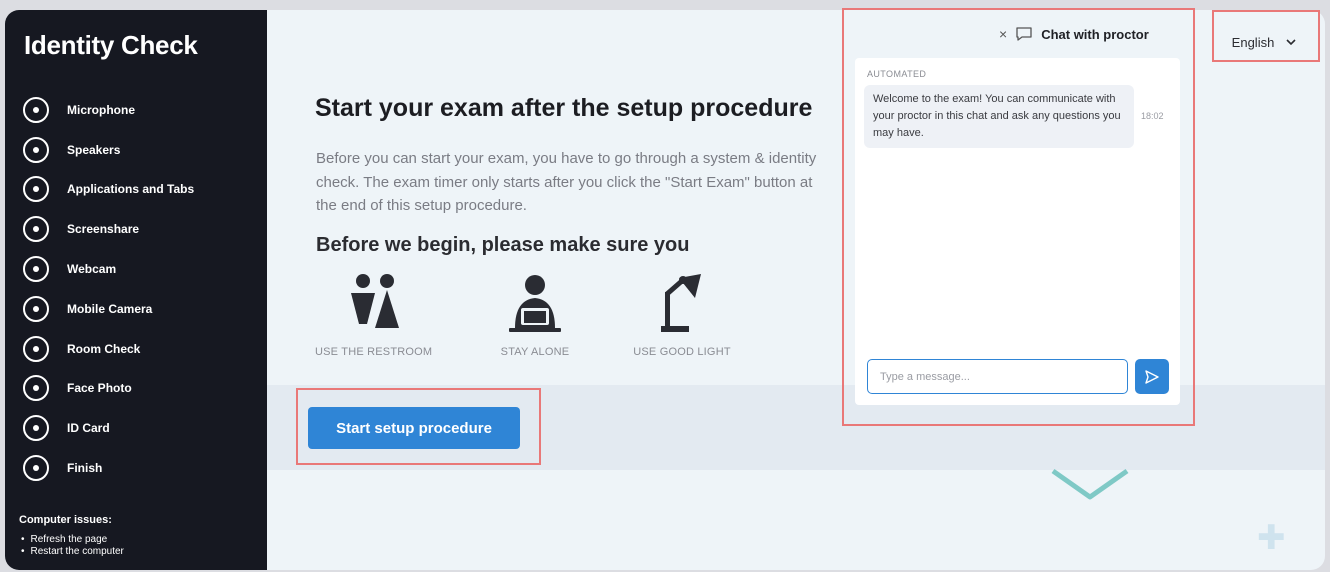 The width and height of the screenshot is (1330, 572). Describe the element at coordinates (88, 428) in the screenshot. I see `step-label: ID Card` at that location.